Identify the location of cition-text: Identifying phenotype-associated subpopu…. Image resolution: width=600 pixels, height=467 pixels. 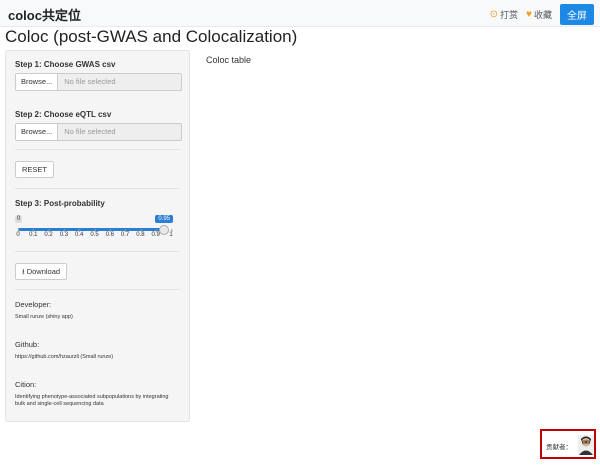
(92, 400).